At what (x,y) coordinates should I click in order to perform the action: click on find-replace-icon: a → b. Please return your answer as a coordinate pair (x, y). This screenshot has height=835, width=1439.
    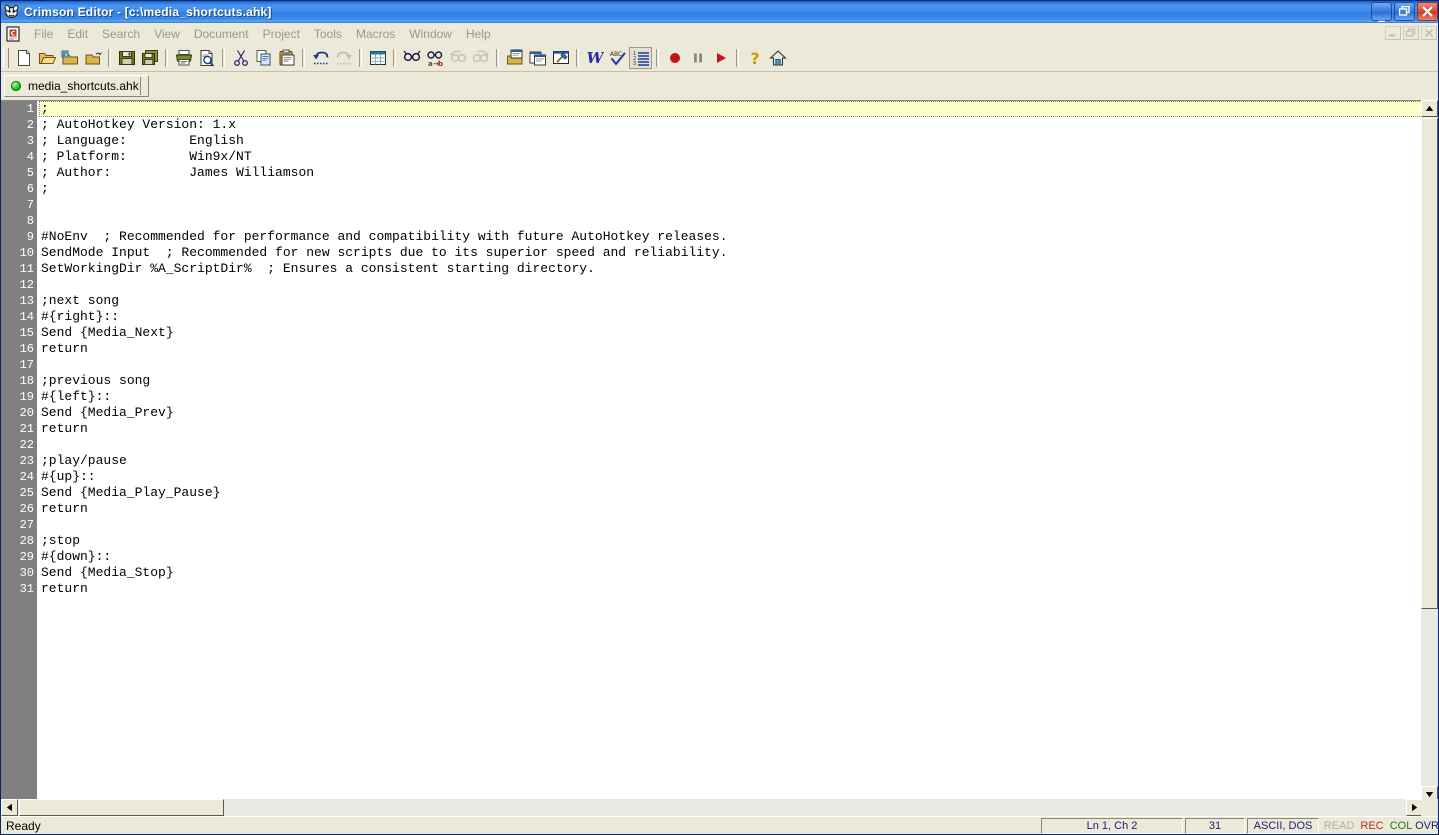
    Looking at the image, I should click on (434, 58).